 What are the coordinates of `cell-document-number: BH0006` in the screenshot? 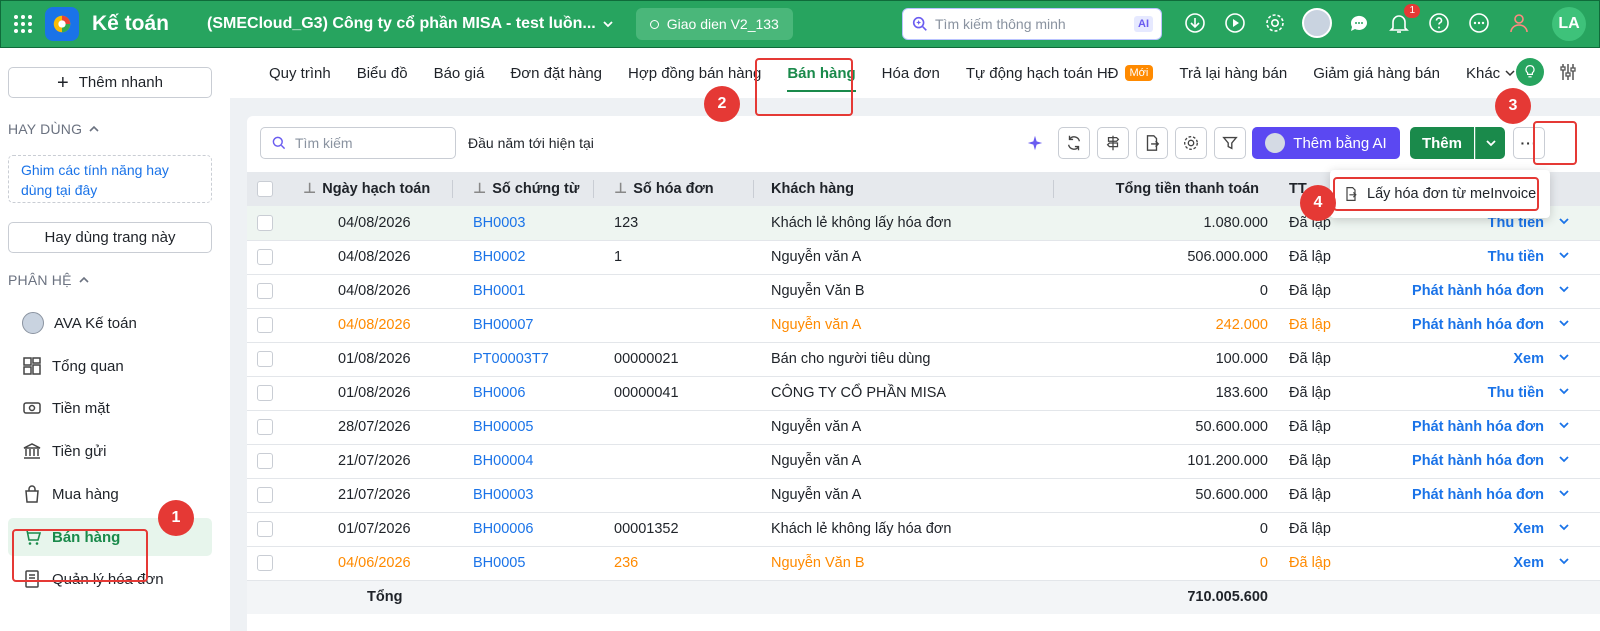 It's located at (523, 393).